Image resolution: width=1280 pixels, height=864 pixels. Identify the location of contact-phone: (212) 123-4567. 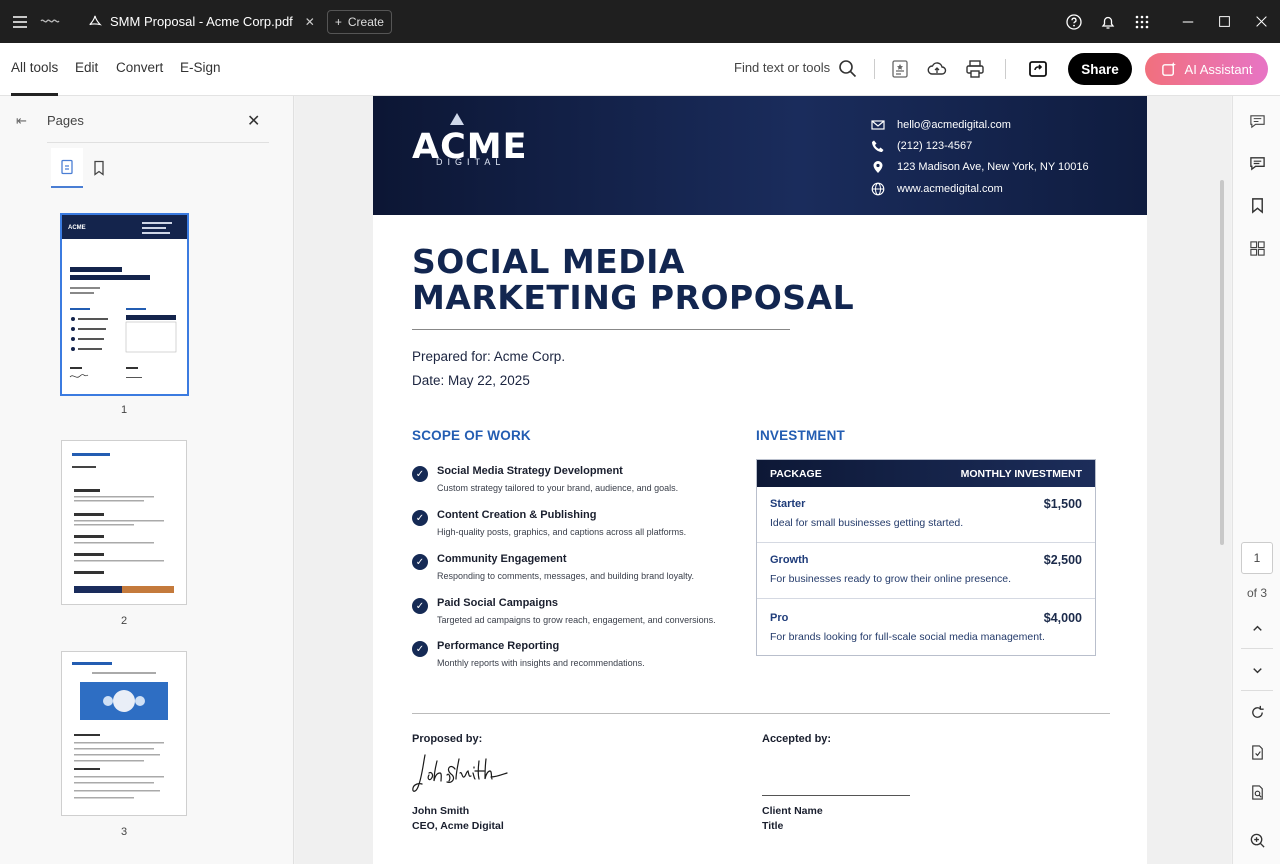
(921, 146).